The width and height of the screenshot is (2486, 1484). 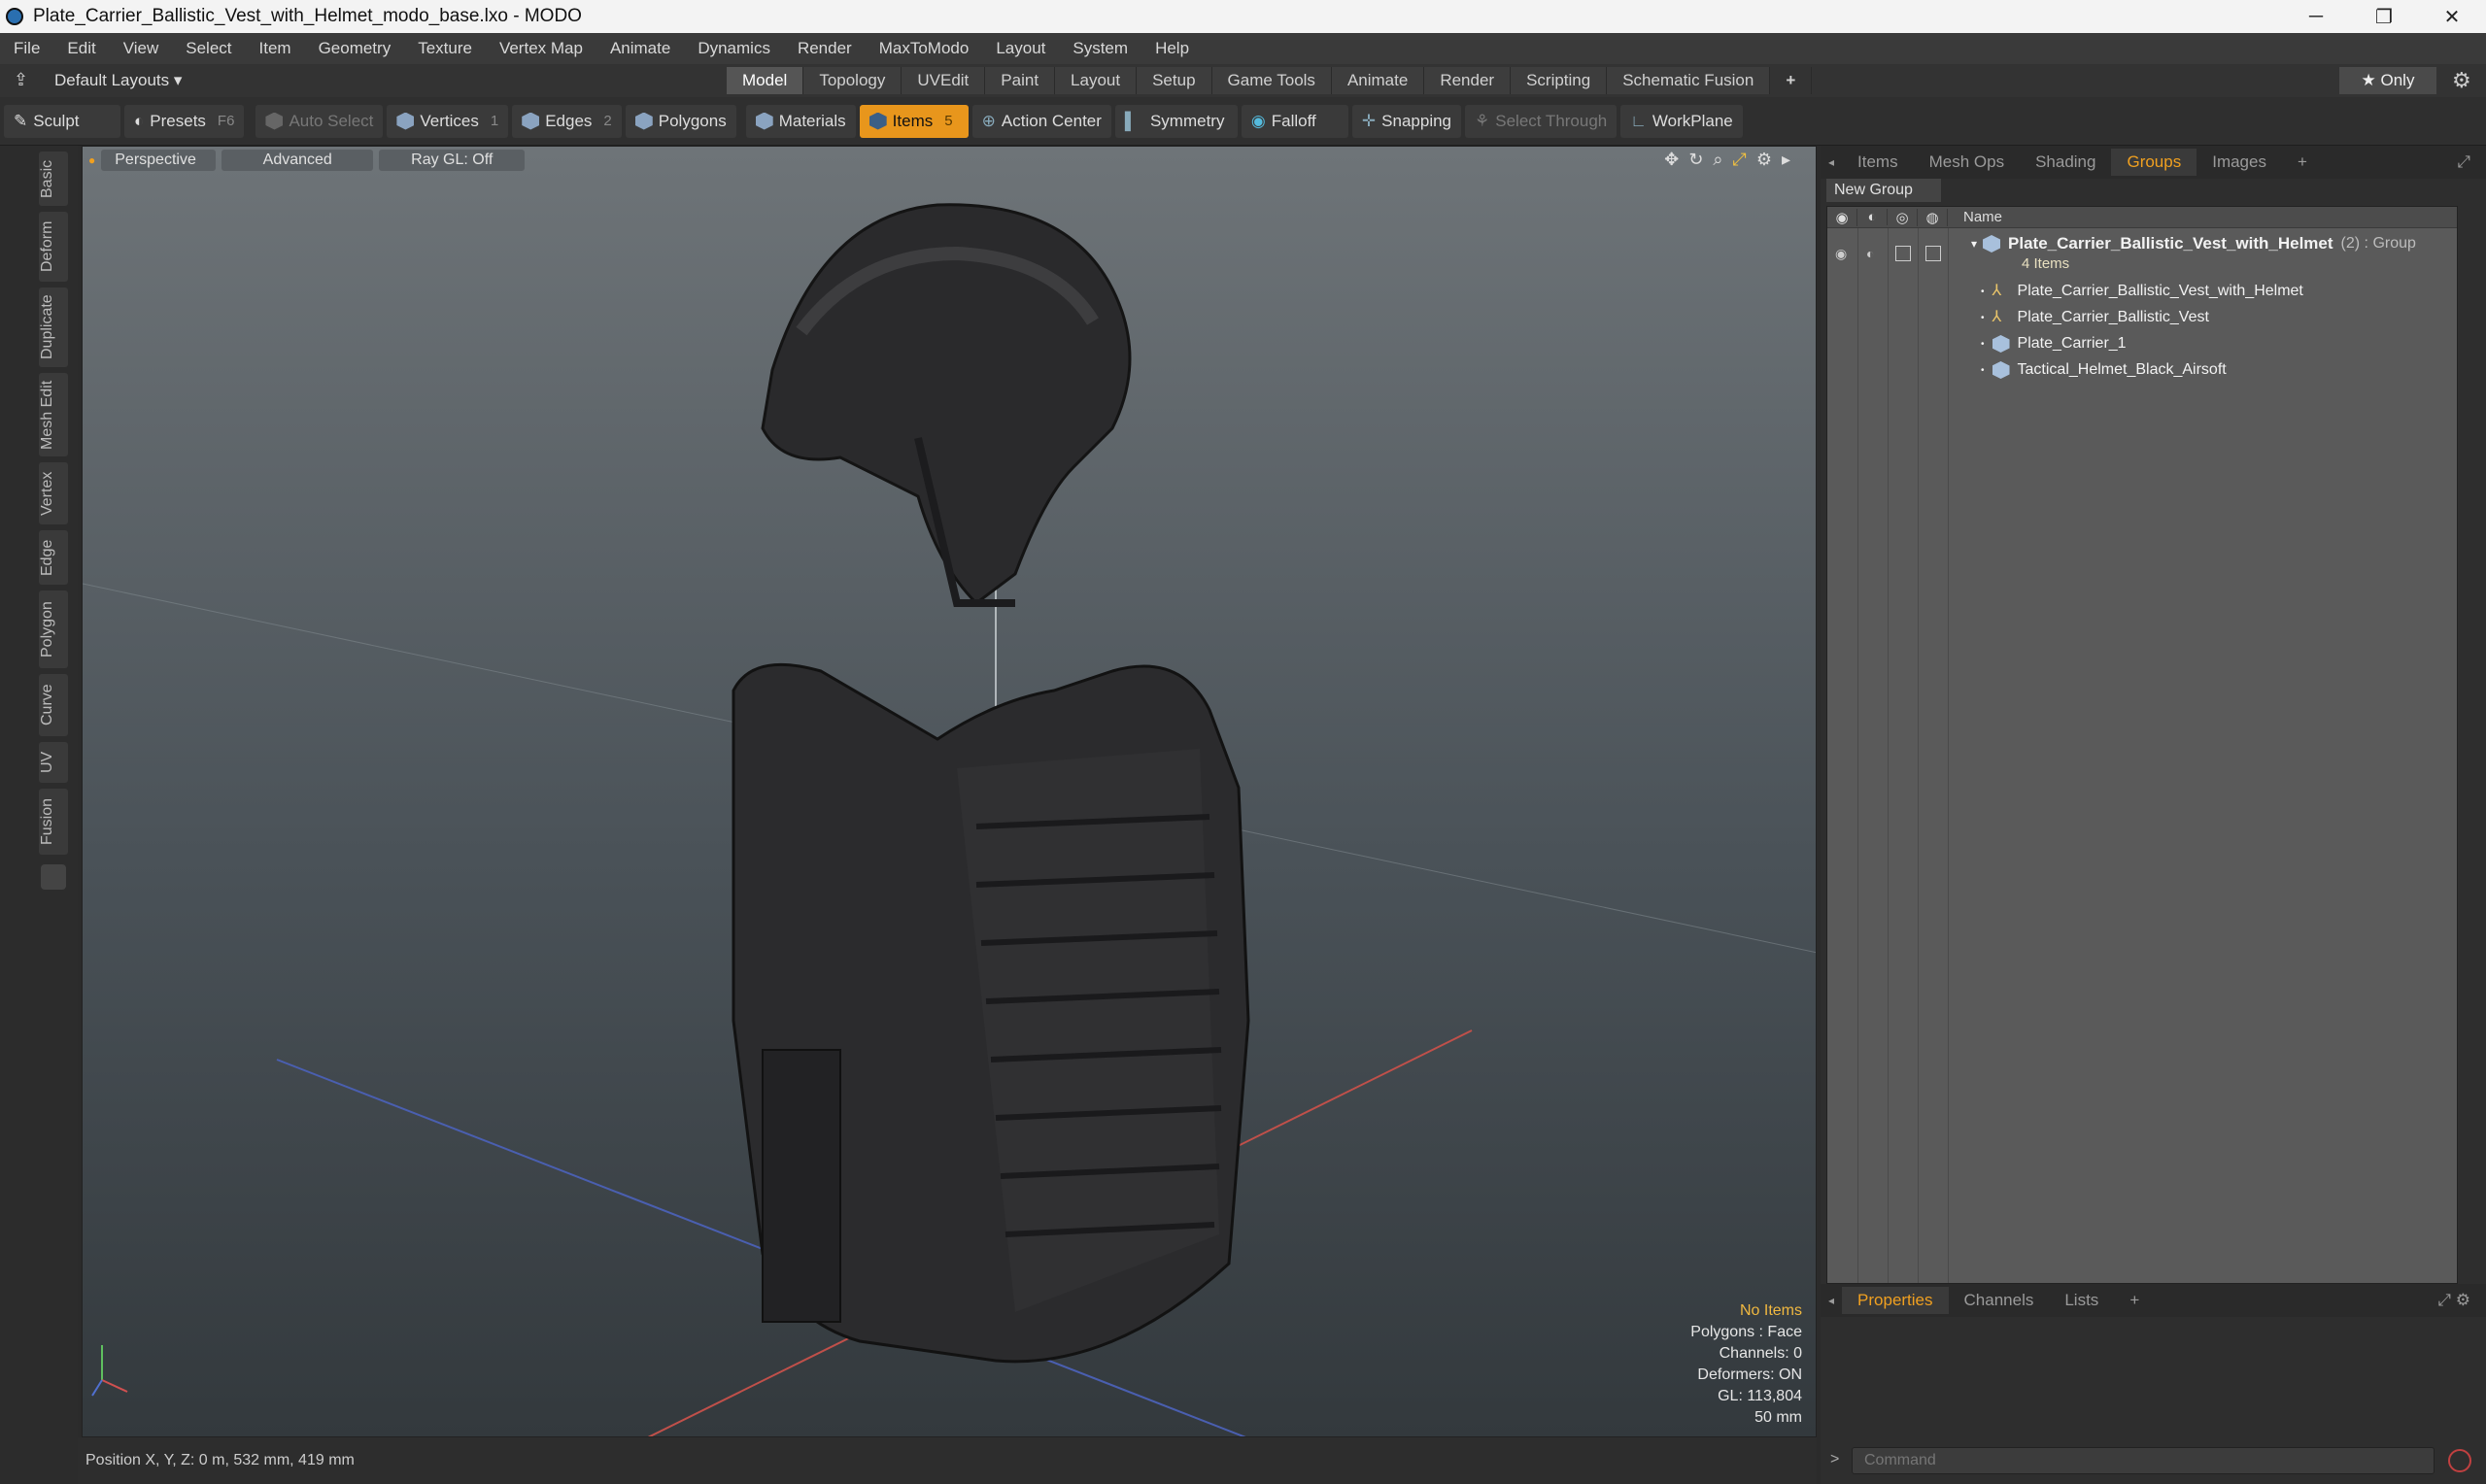 What do you see at coordinates (1406, 121) in the screenshot?
I see `snapping-button: ✛ Snapping` at bounding box center [1406, 121].